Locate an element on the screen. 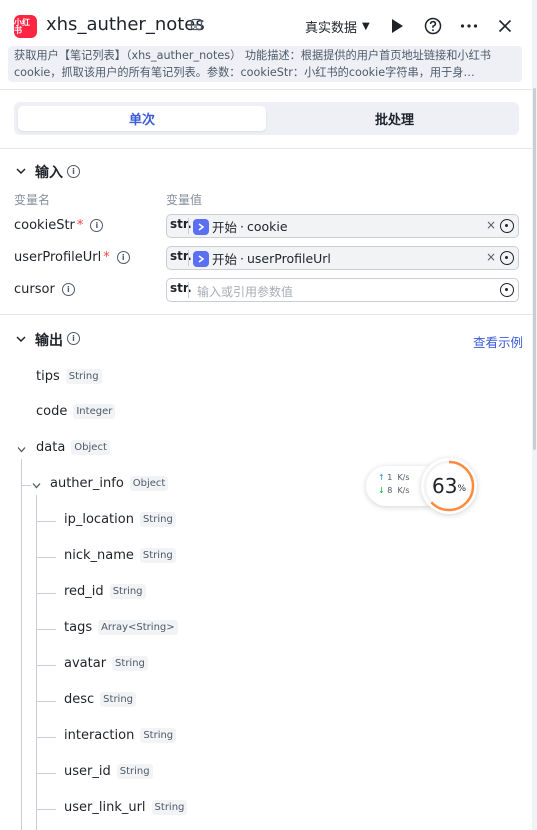  close-icon is located at coordinates (505, 26).